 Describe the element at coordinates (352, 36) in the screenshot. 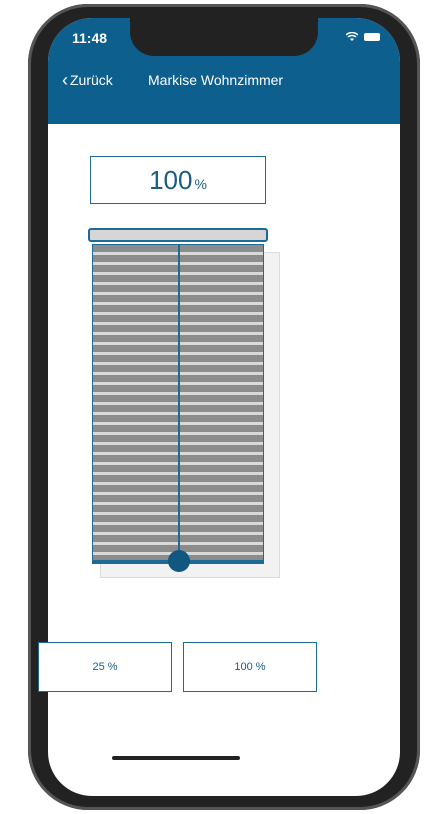

I see `wifi-icon` at that location.